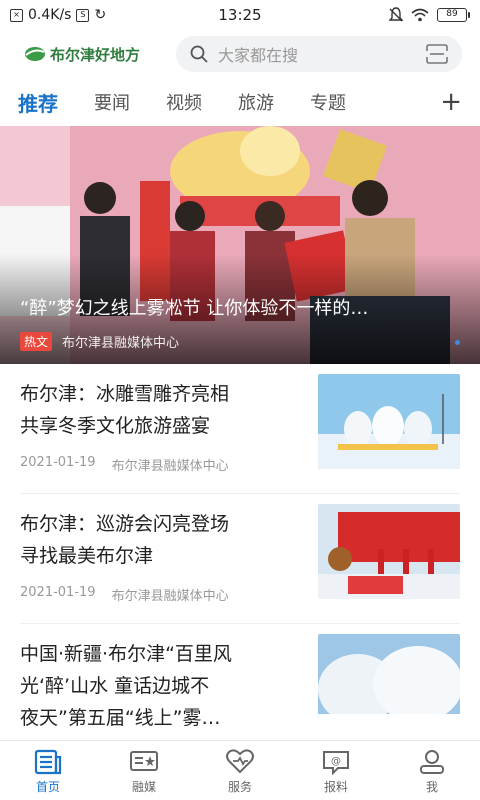  I want to click on news-title: 布尔津：冰雕雪雕齐亮相 共享冬季文化旅游盛宴, so click(125, 410).